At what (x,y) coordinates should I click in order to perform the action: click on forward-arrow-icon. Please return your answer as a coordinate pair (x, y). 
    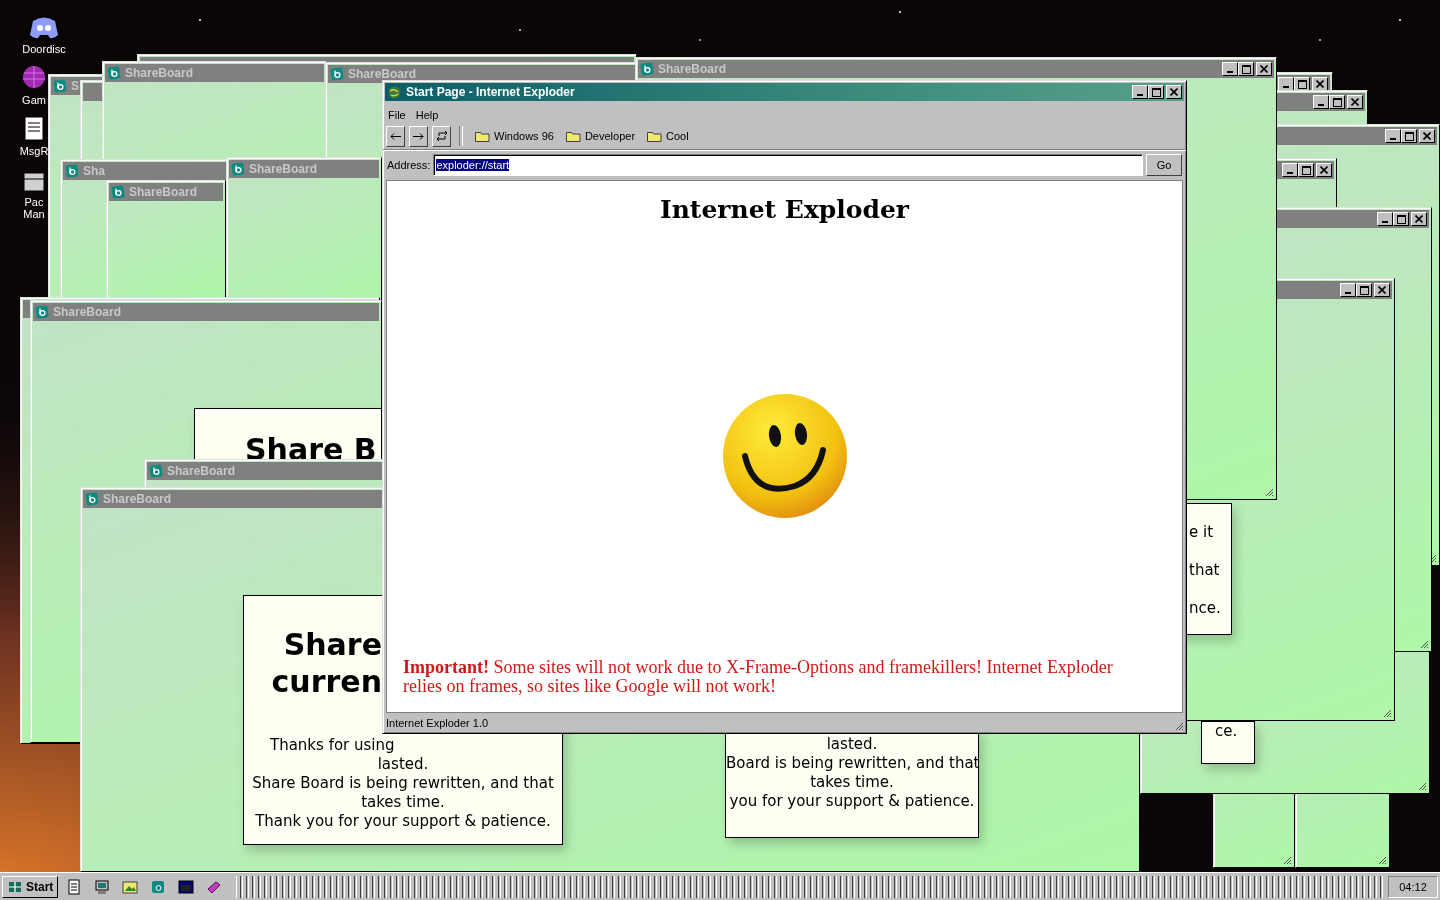
    Looking at the image, I should click on (418, 136).